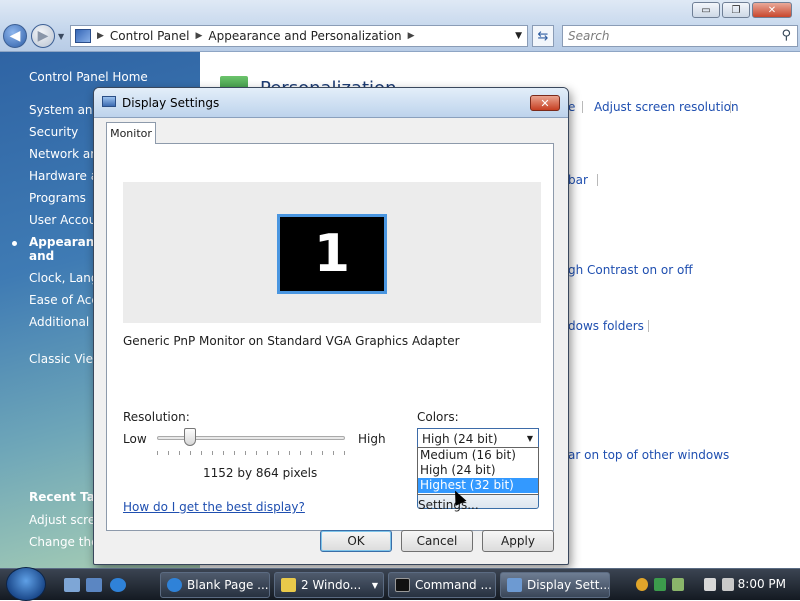 The height and width of the screenshot is (601, 800). I want to click on nav-appearance: Appearance and Personalization, so click(61, 249).